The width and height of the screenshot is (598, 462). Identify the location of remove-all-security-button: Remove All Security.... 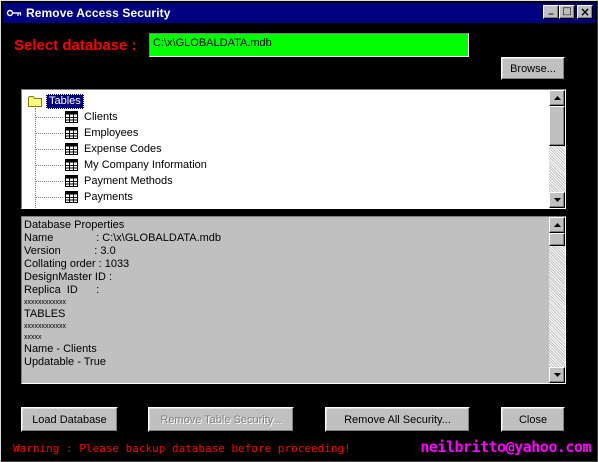
(397, 419).